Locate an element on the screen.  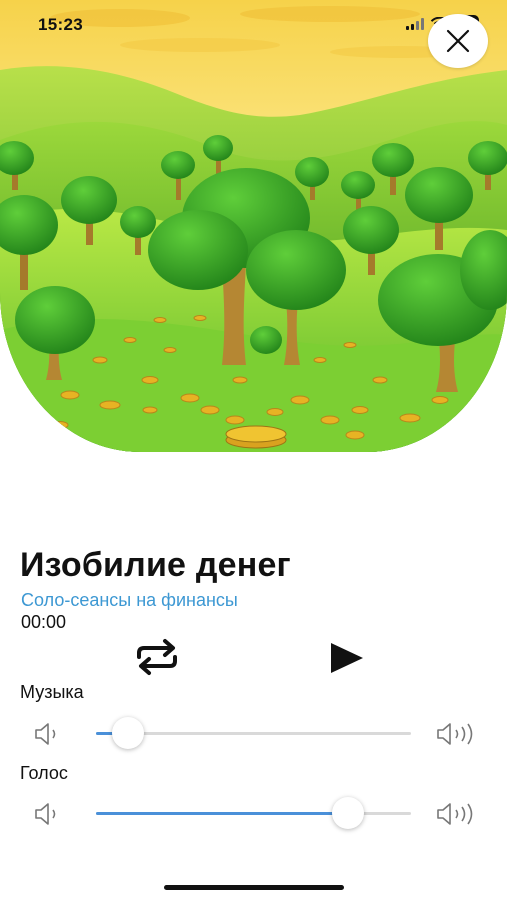
status-time: 15:23 is located at coordinates (60, 24).